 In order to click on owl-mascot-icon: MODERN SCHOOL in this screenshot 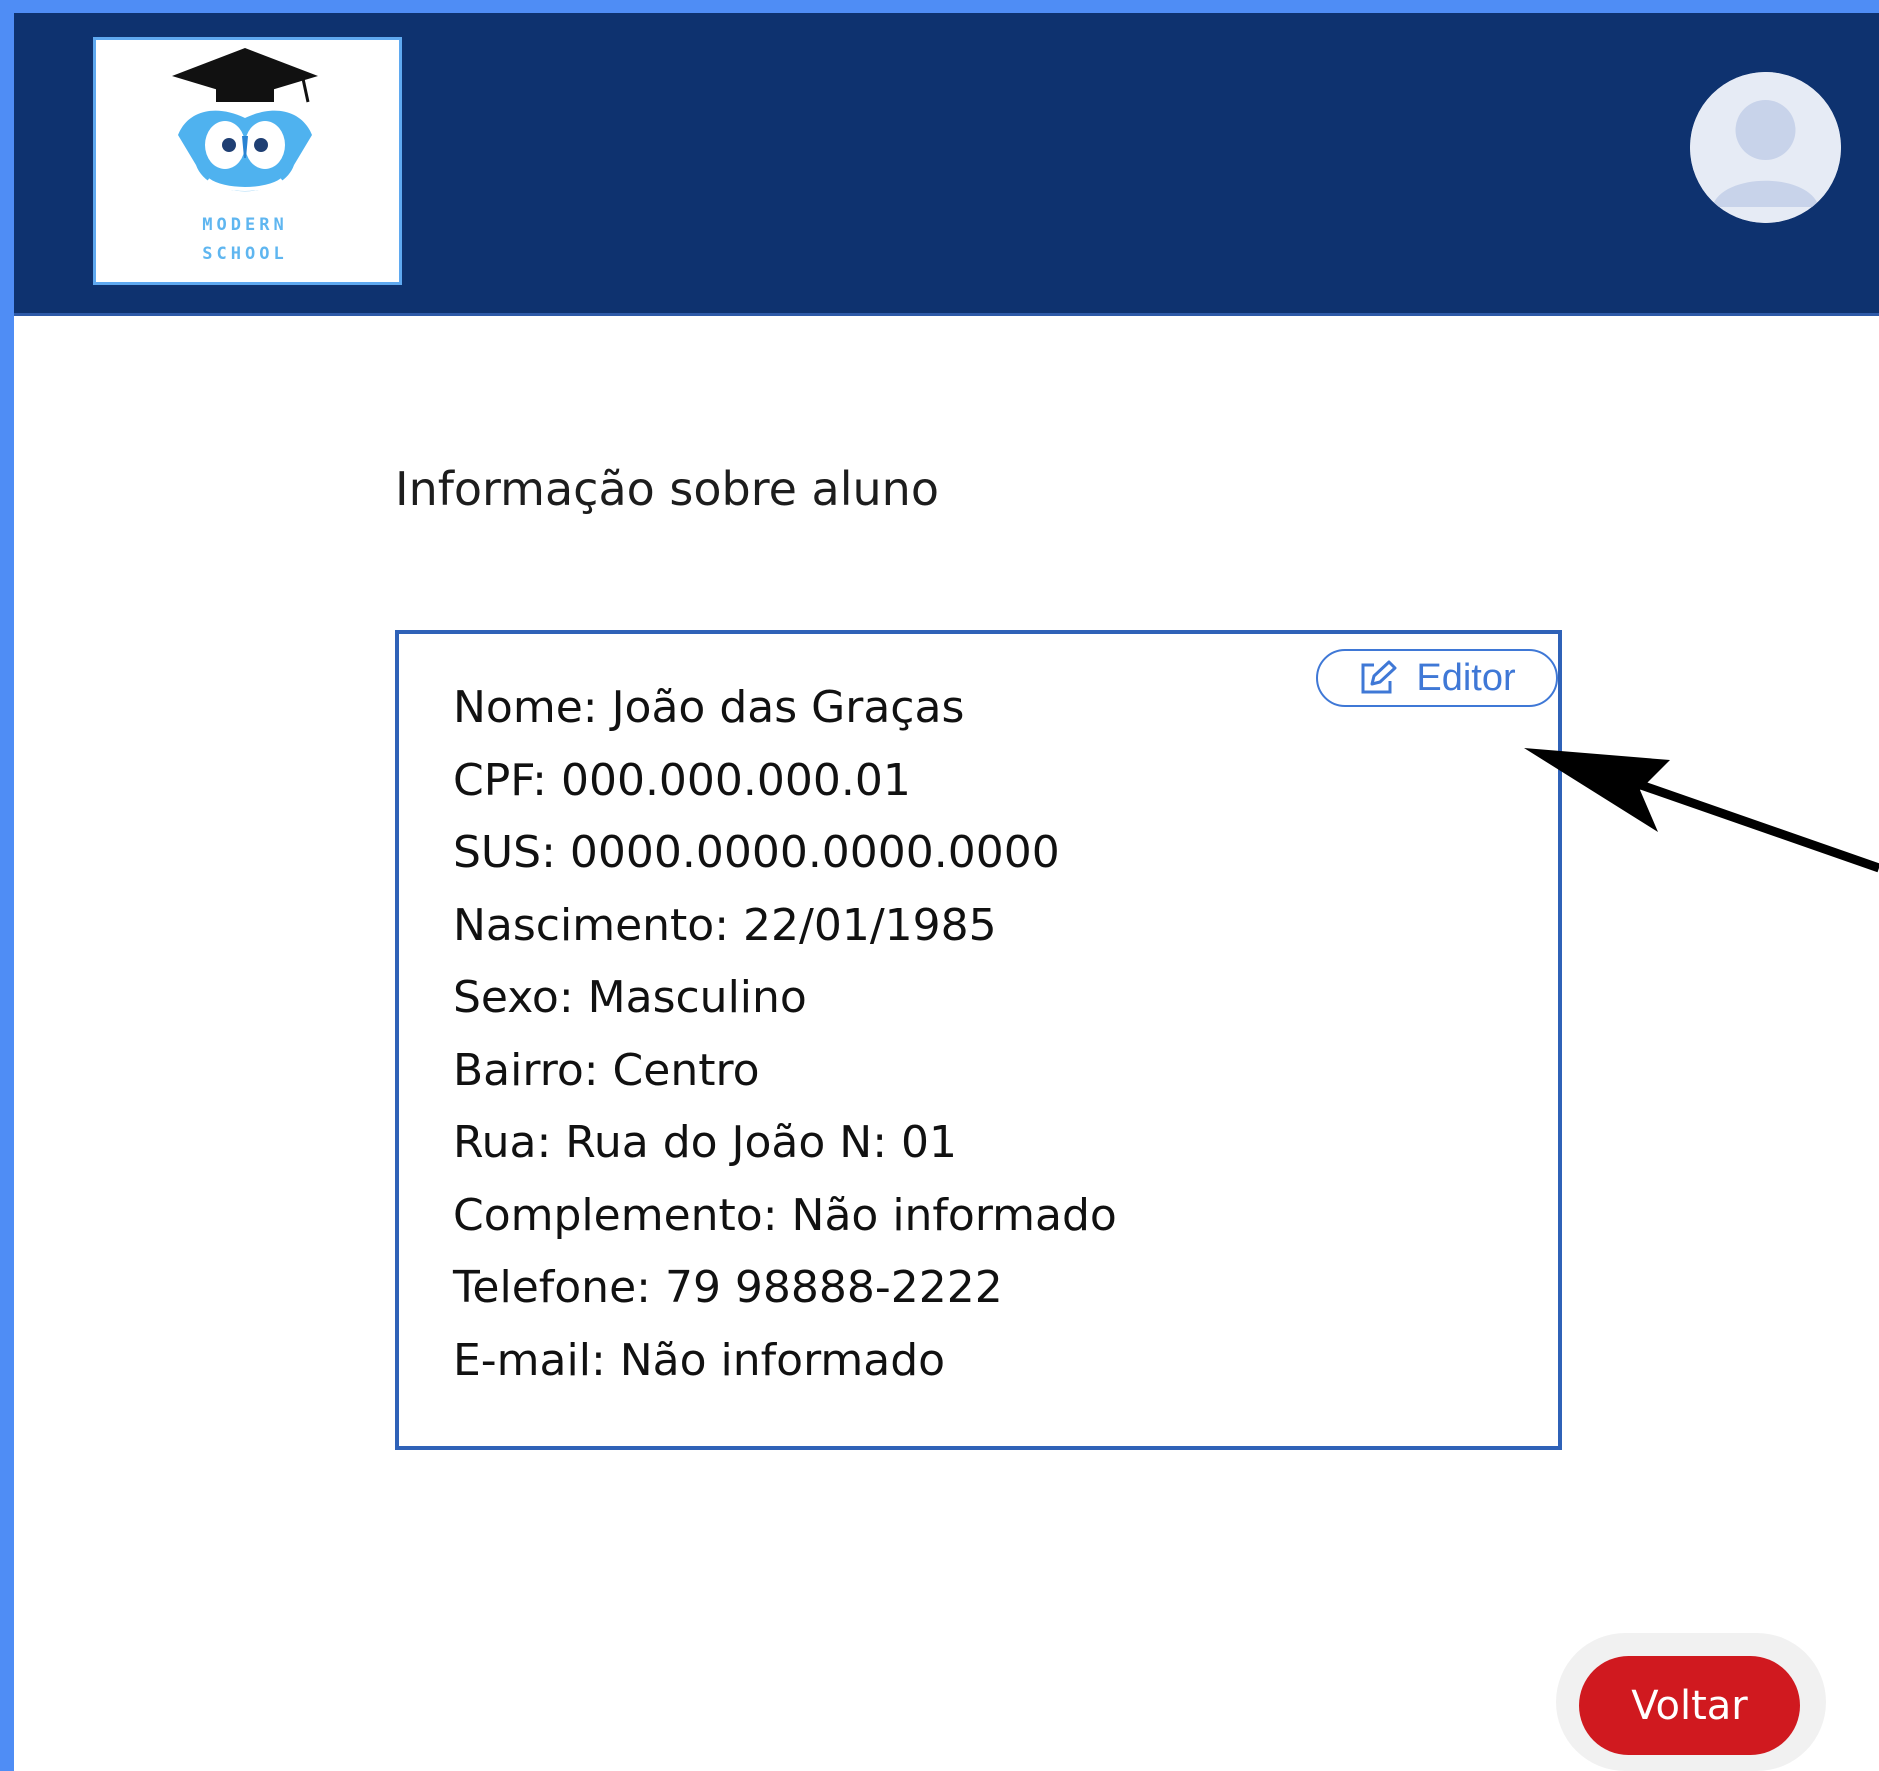, I will do `click(245, 156)`.